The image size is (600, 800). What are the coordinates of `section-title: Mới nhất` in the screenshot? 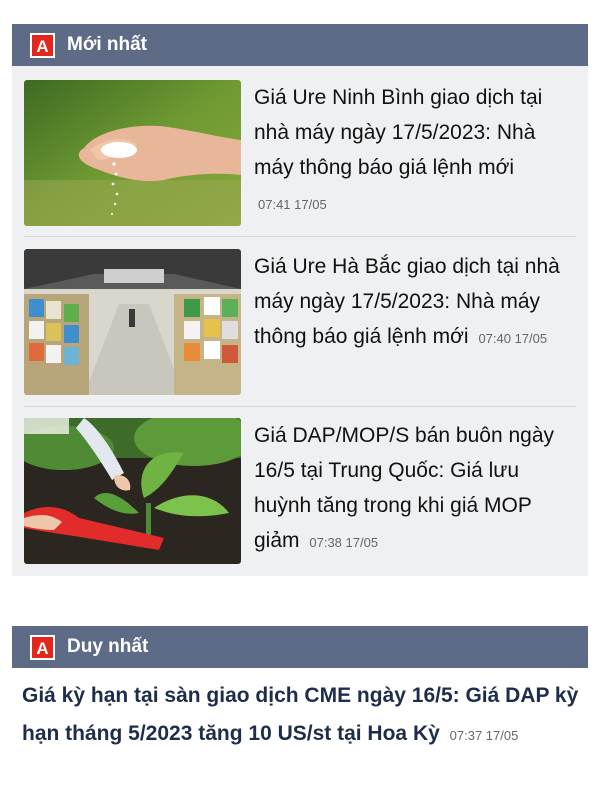 It's located at (107, 44).